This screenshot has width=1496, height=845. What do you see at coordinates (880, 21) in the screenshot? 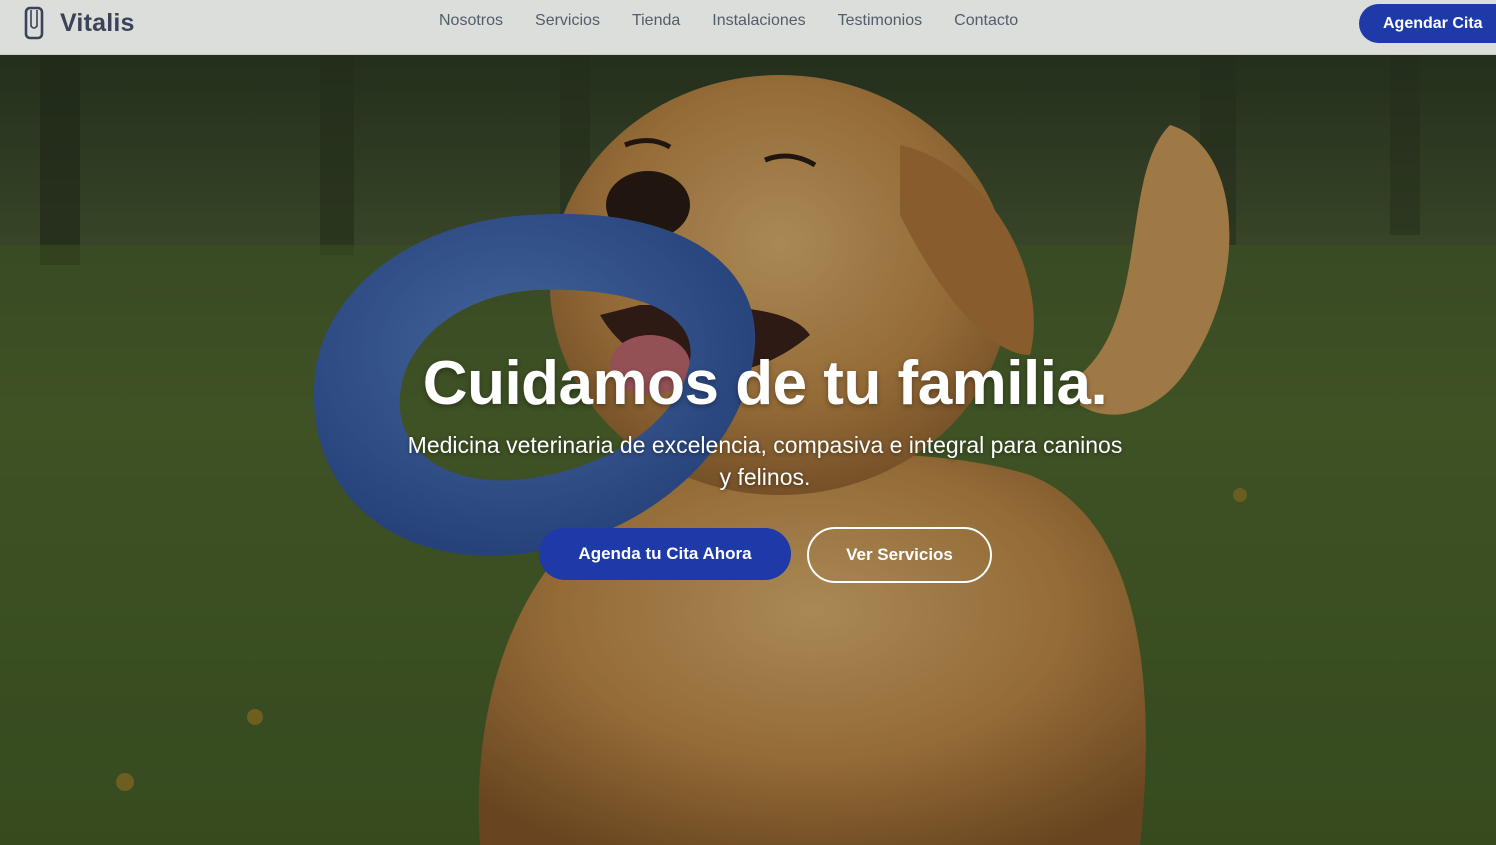
I see `nav-link-testimonios: Testimonios` at bounding box center [880, 21].